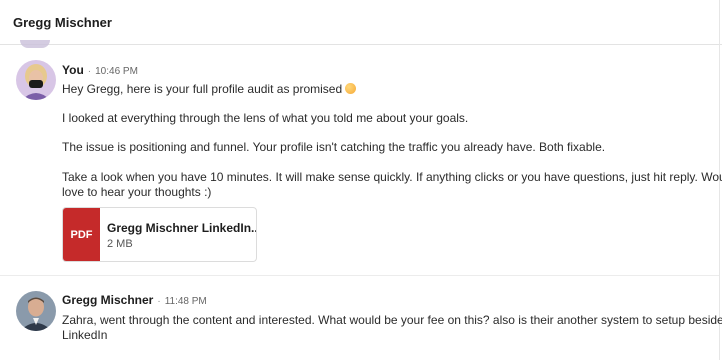  Describe the element at coordinates (185, 301) in the screenshot. I see `message-timestamp: 11:48 PM` at that location.